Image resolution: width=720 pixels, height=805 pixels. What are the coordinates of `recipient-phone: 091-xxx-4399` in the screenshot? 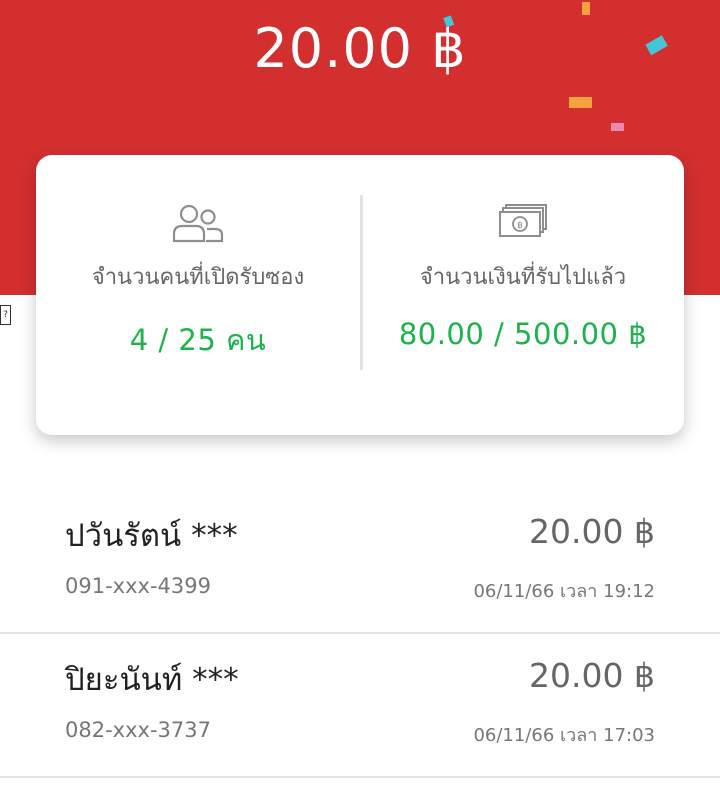 It's located at (138, 586).